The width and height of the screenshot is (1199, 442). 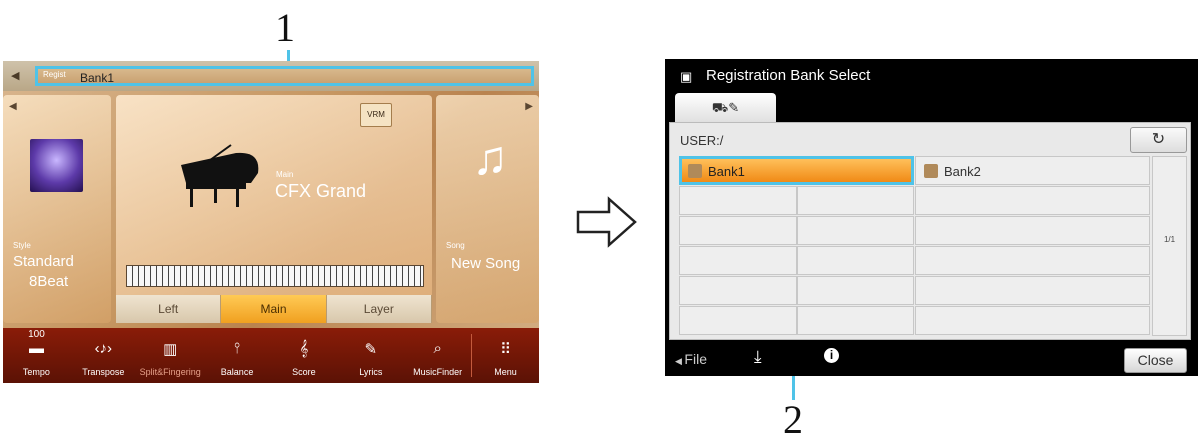 What do you see at coordinates (36, 334) in the screenshot?
I see `tempo-value: 100` at bounding box center [36, 334].